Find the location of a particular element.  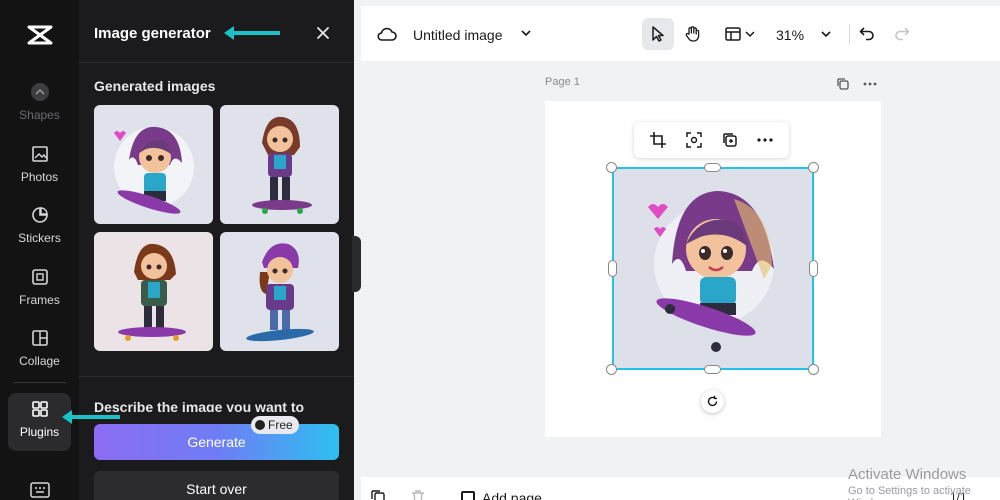

layout-icon is located at coordinates (733, 34).